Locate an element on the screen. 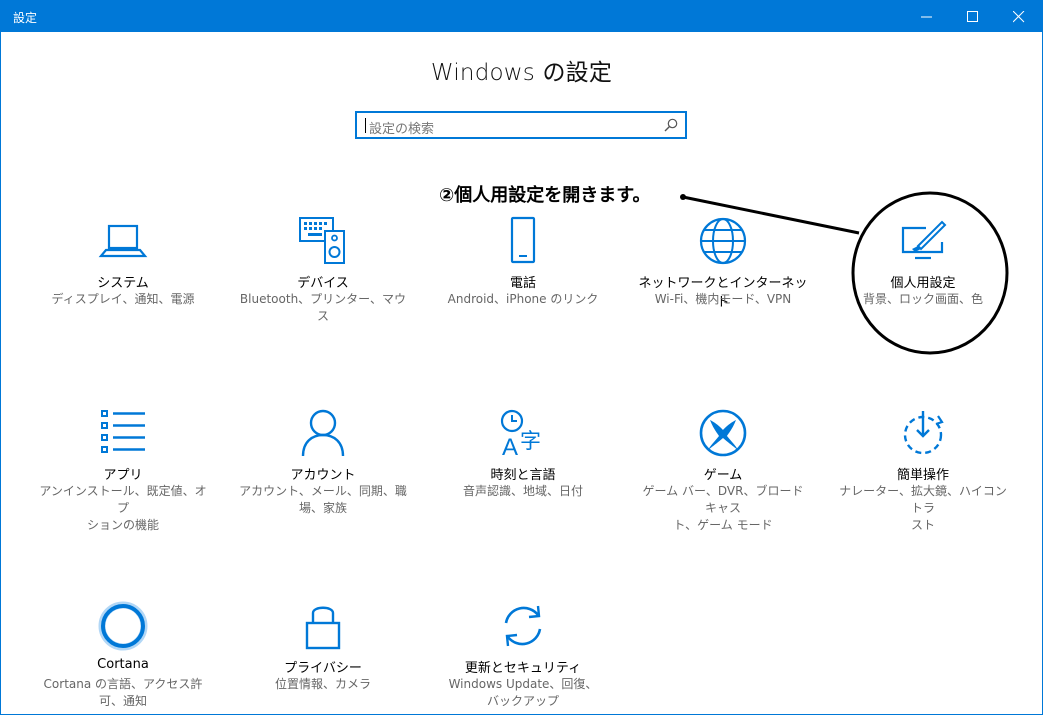  tile-label: Cortana is located at coordinates (123, 664).